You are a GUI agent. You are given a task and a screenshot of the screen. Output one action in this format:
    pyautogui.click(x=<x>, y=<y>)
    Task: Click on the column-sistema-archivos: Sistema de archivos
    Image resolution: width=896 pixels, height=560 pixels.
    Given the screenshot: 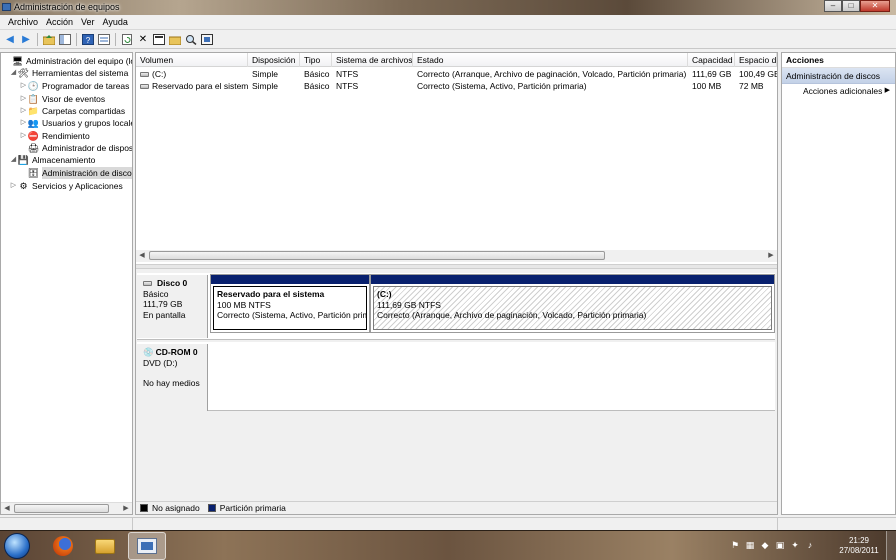 What is the action you would take?
    pyautogui.click(x=372, y=60)
    